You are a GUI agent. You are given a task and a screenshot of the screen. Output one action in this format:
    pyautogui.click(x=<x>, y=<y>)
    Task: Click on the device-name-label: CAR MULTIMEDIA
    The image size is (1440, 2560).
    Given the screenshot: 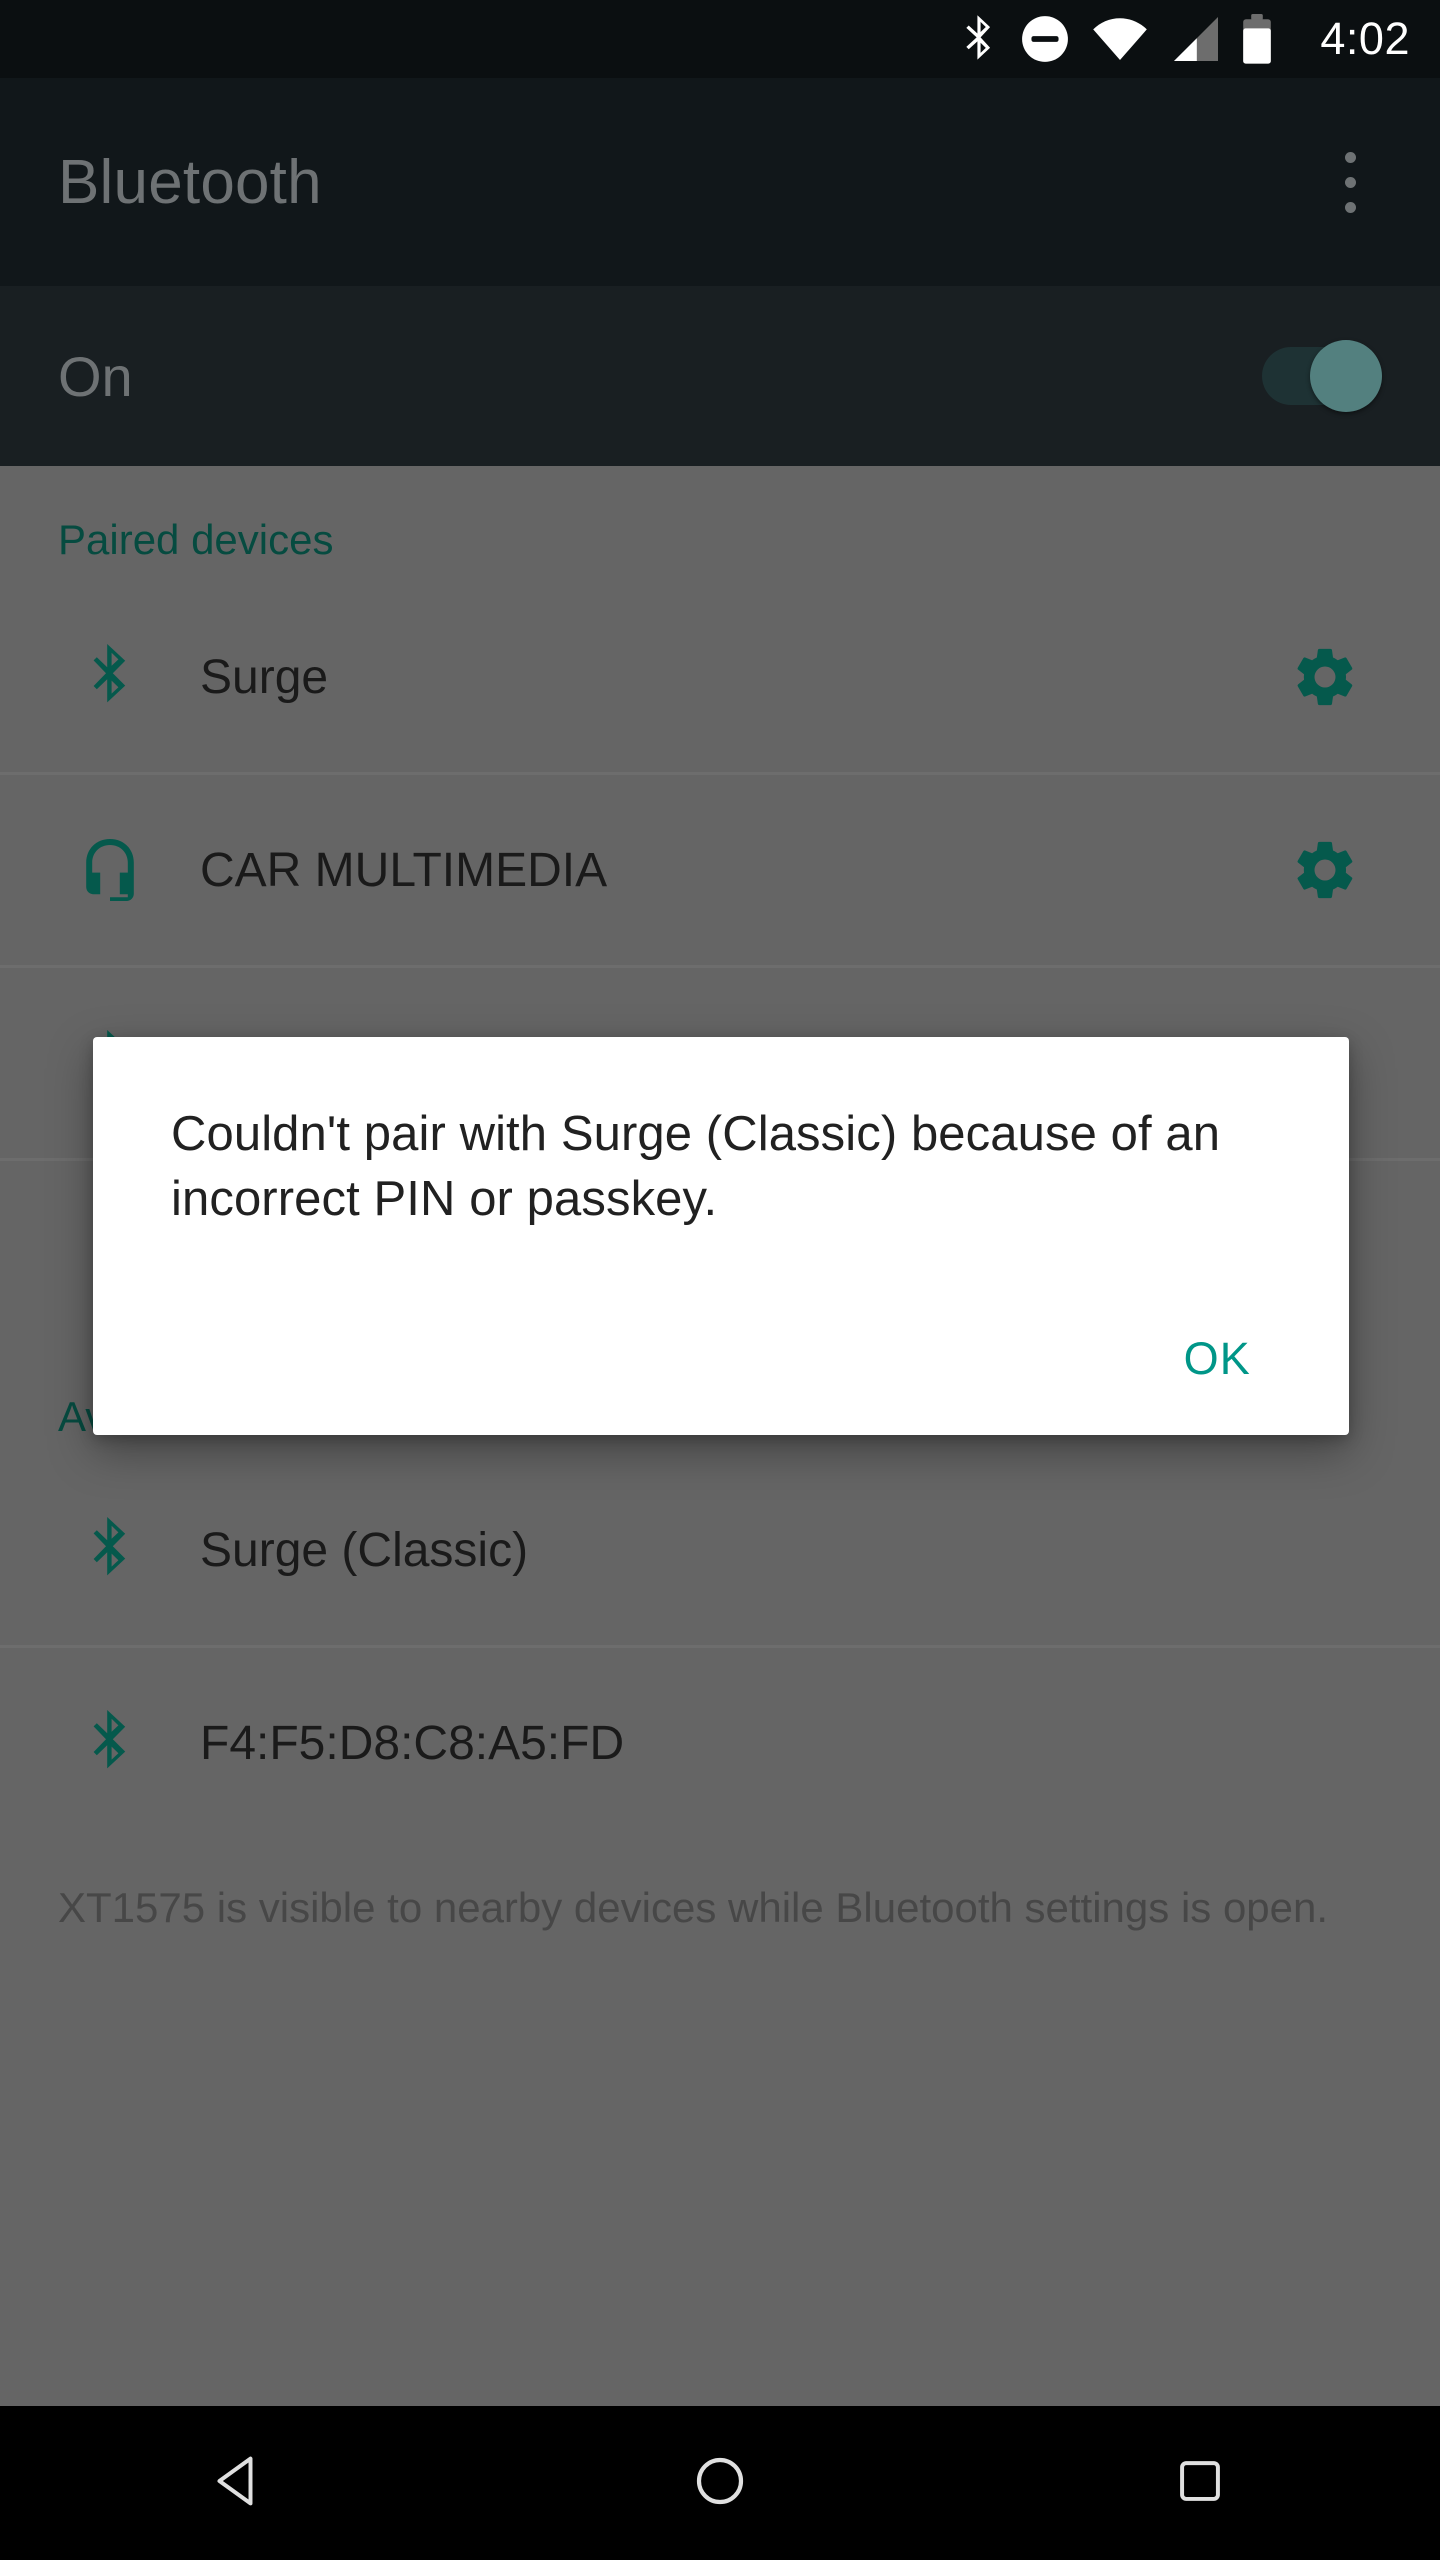 What is the action you would take?
    pyautogui.click(x=404, y=870)
    